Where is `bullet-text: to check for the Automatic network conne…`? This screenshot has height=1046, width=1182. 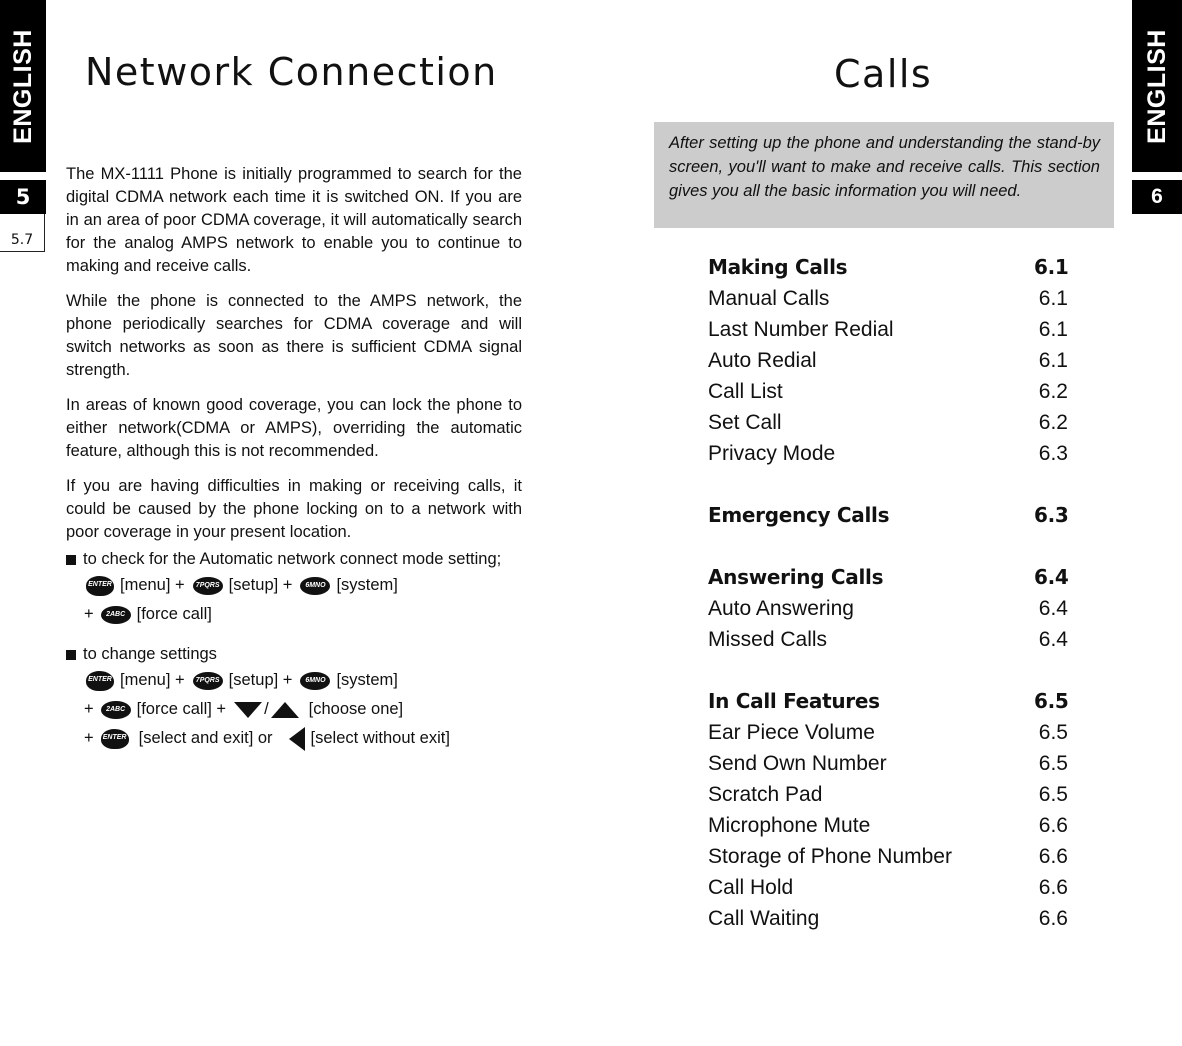 bullet-text: to check for the Automatic network conne… is located at coordinates (292, 559).